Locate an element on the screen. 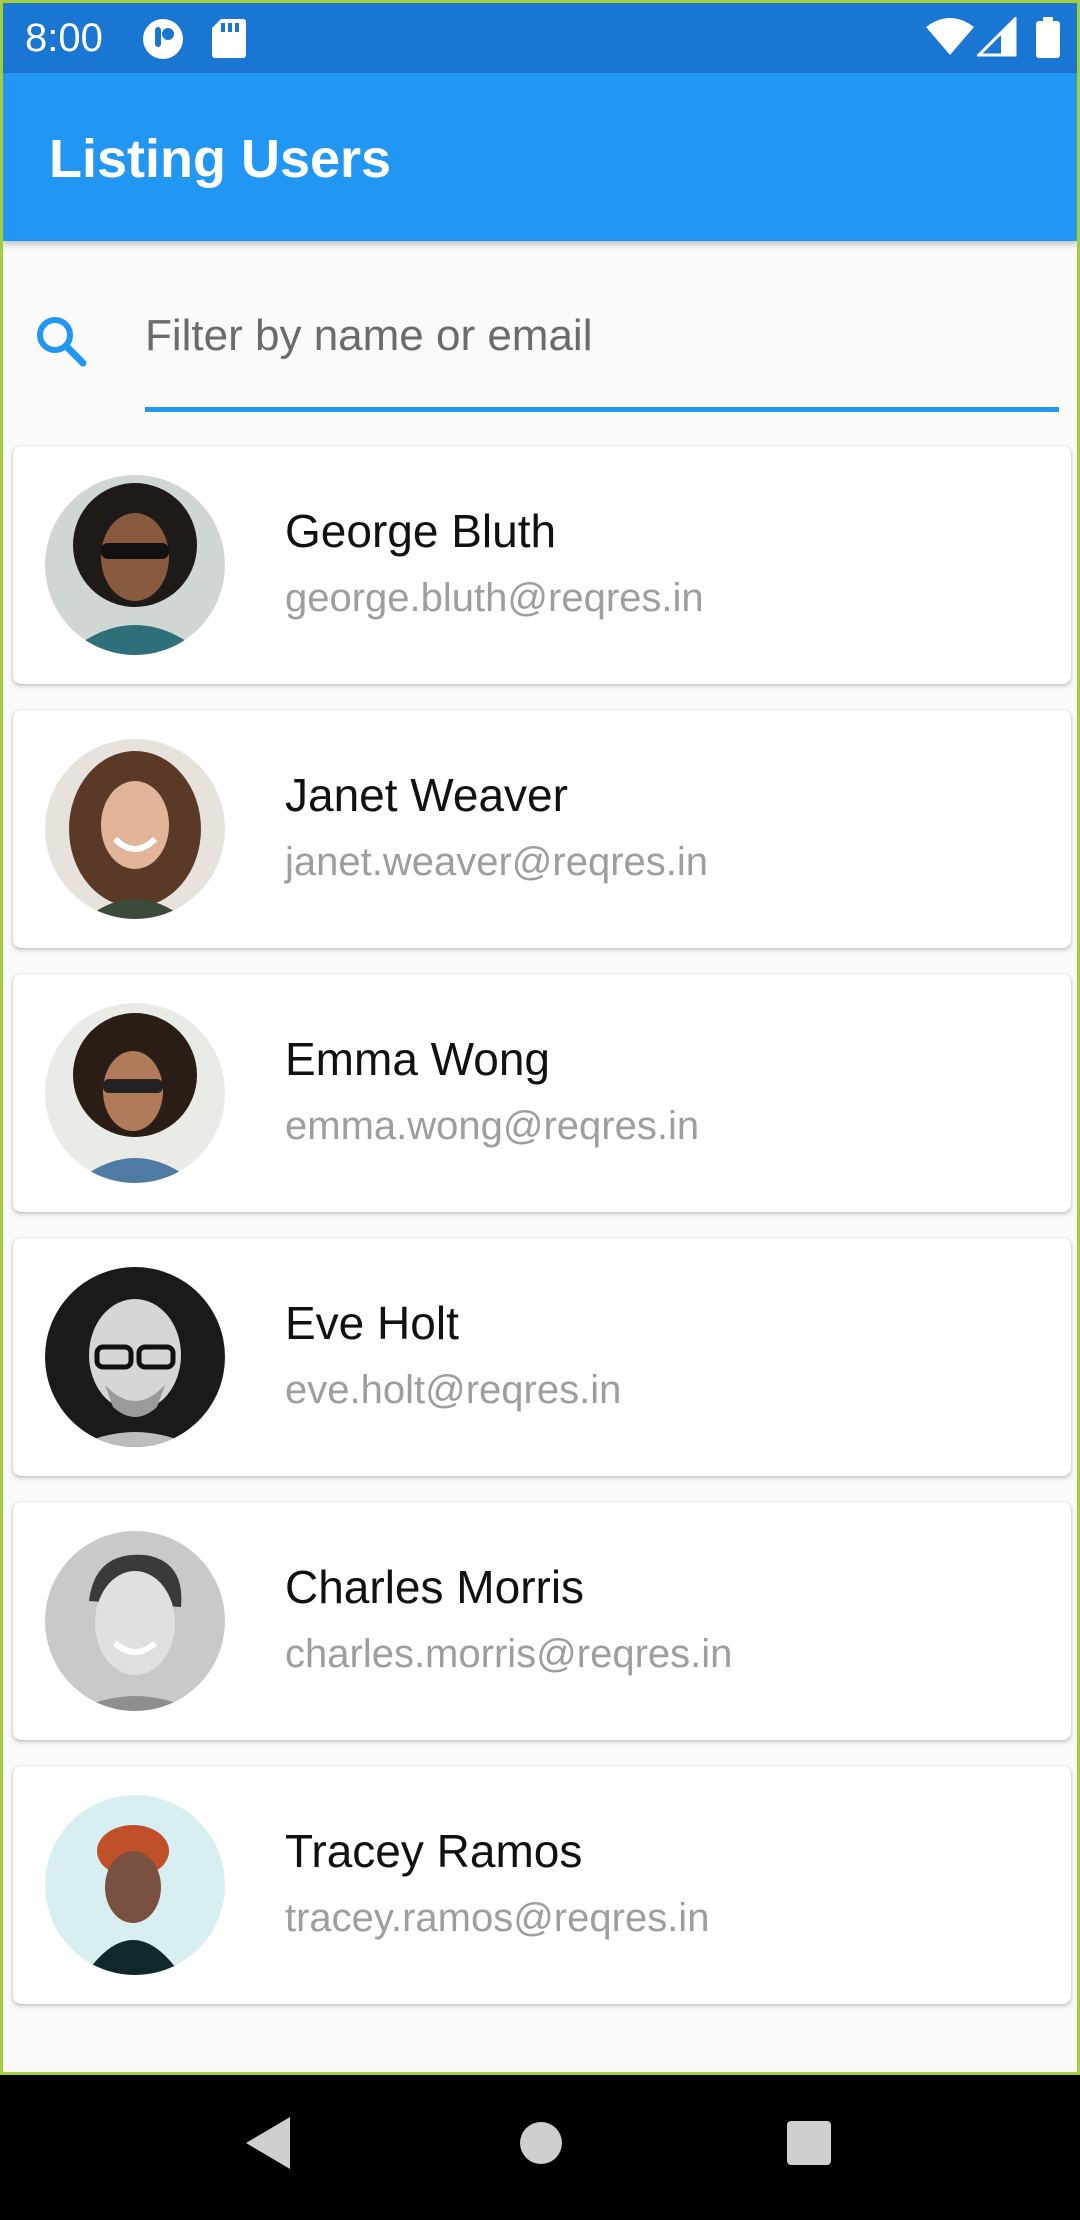  search-underline is located at coordinates (602, 409).